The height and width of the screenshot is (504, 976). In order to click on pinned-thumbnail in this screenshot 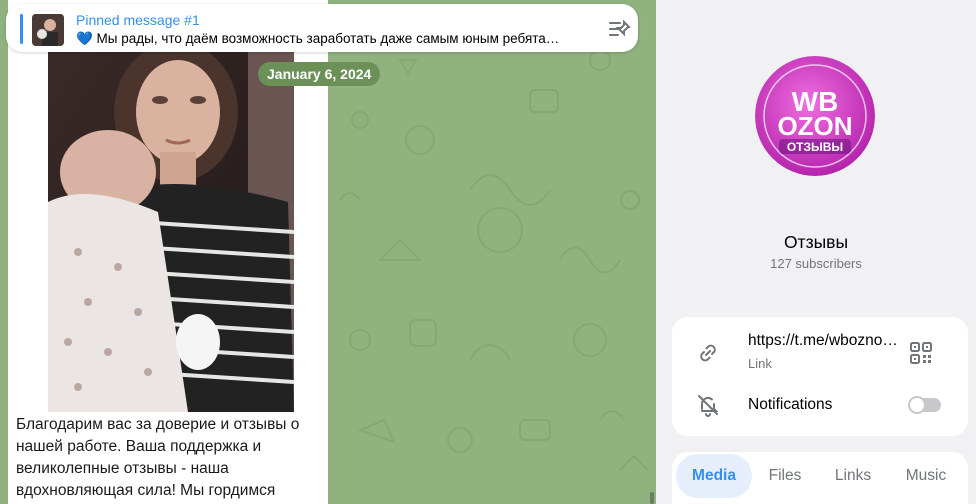, I will do `click(48, 30)`.